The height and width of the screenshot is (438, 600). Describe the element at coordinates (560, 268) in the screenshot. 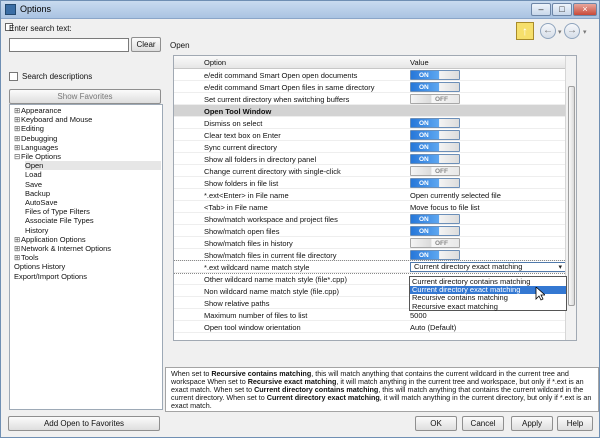

I see `chevron-down-icon: ▾` at that location.